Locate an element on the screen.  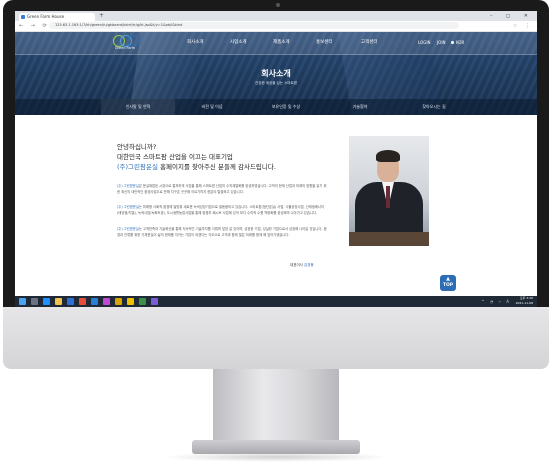
language-icon is located at coordinates (452, 42).